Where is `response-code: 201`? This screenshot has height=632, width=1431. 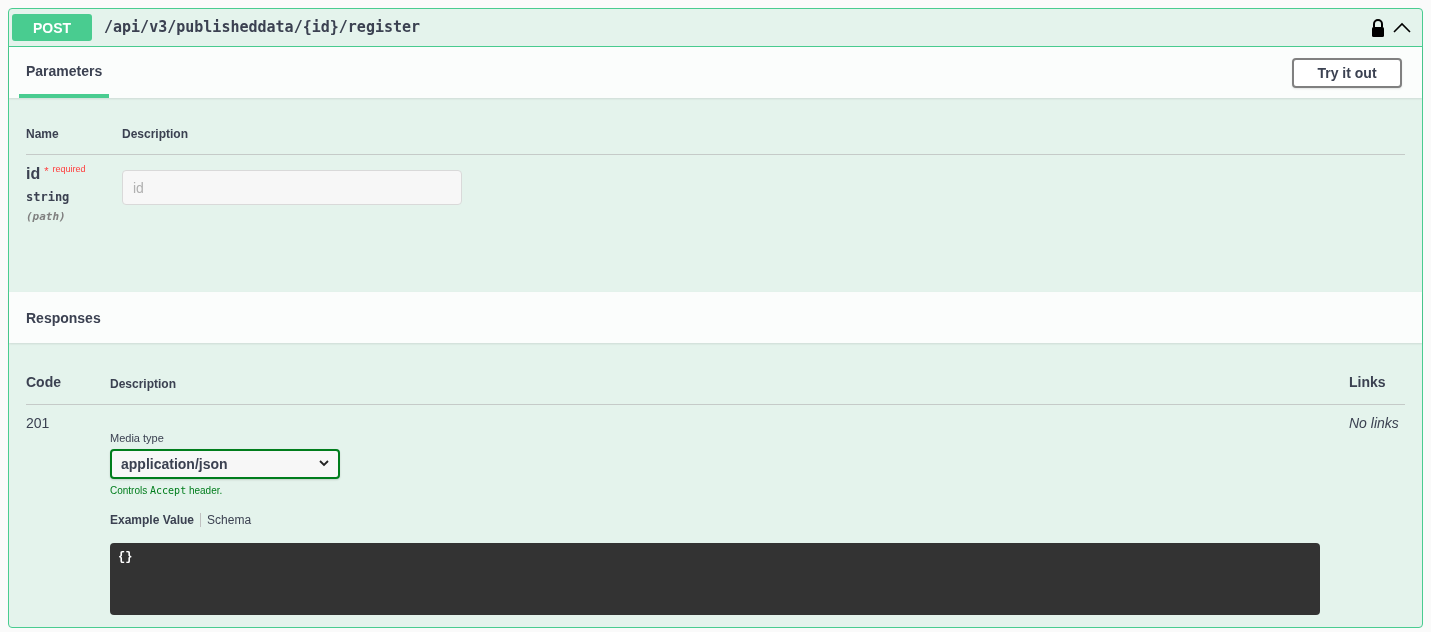
response-code: 201 is located at coordinates (38, 423).